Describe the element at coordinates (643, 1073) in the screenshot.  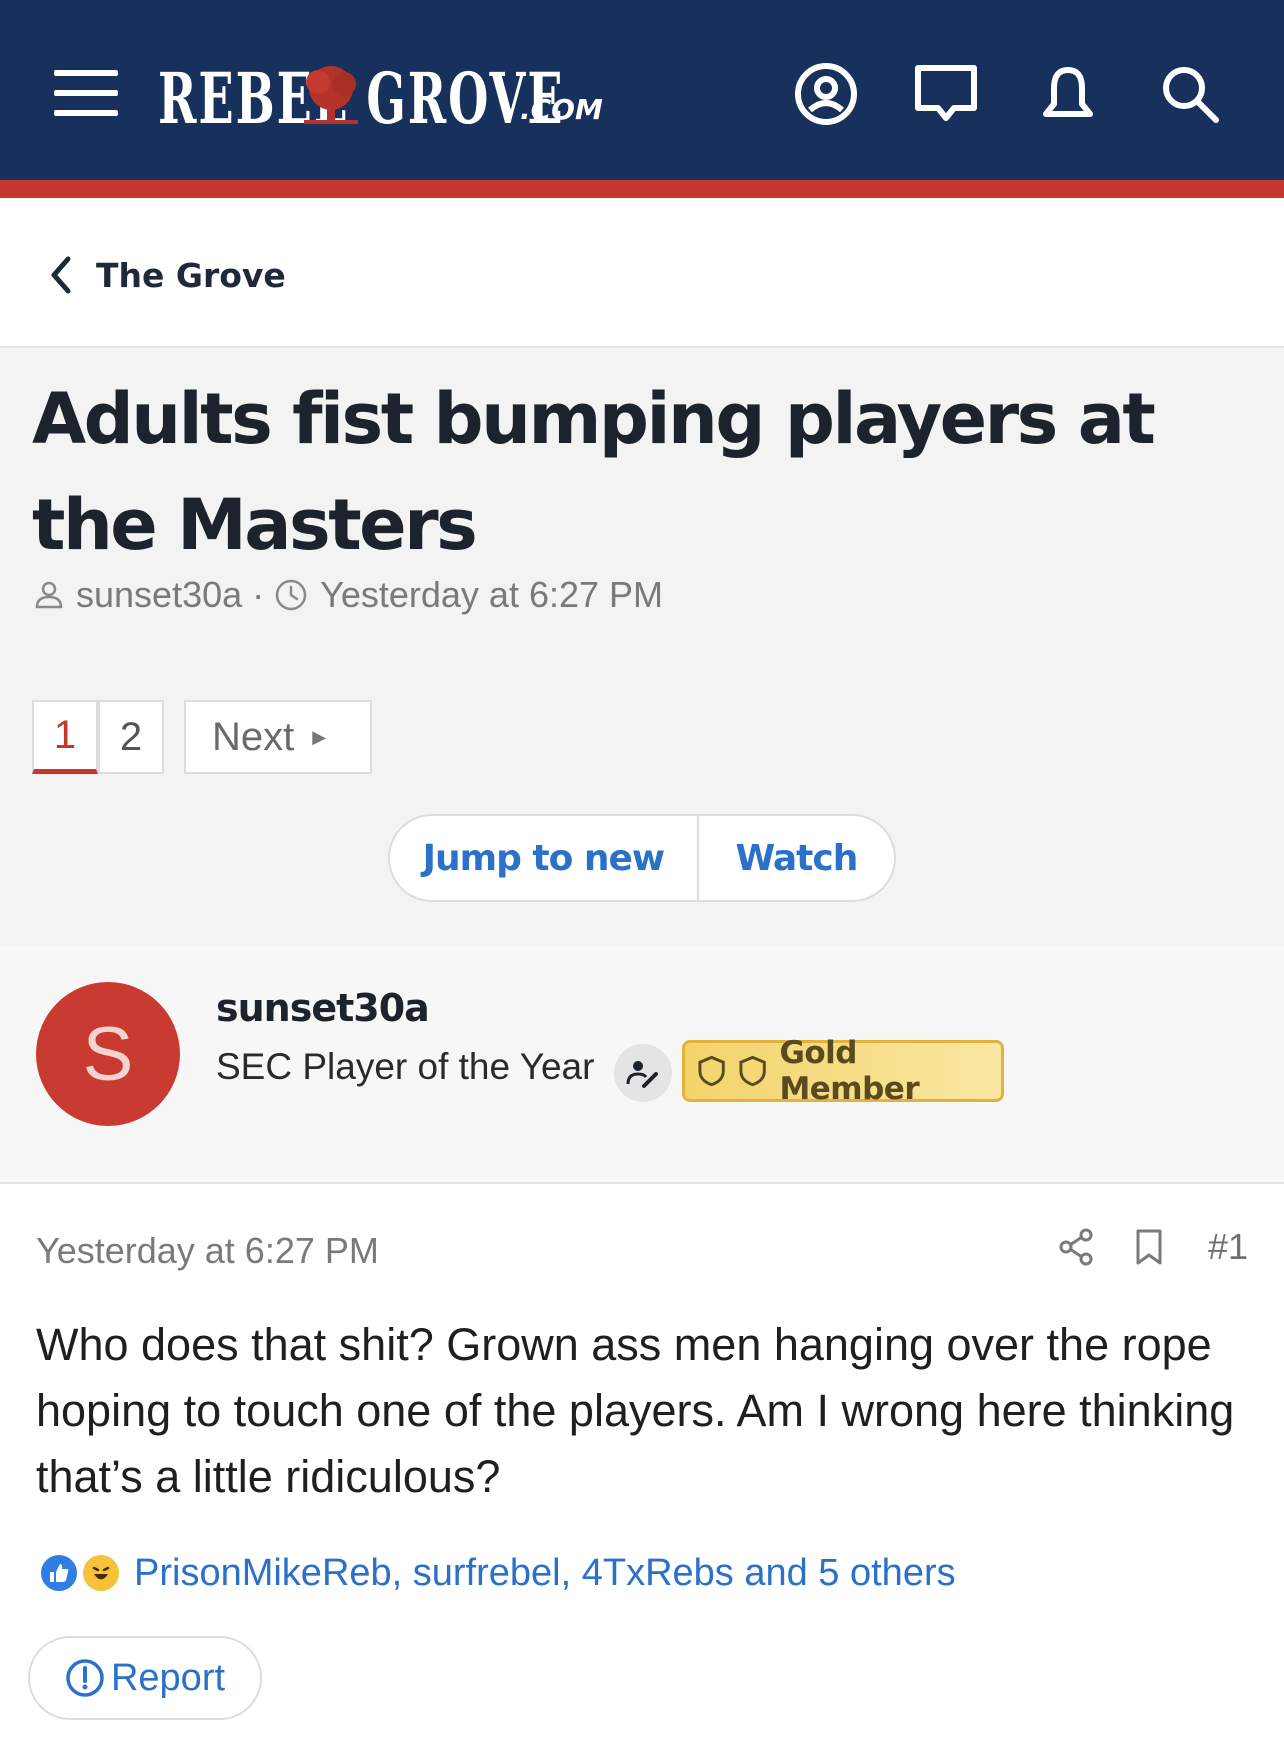
I see `user-edit-icon` at that location.